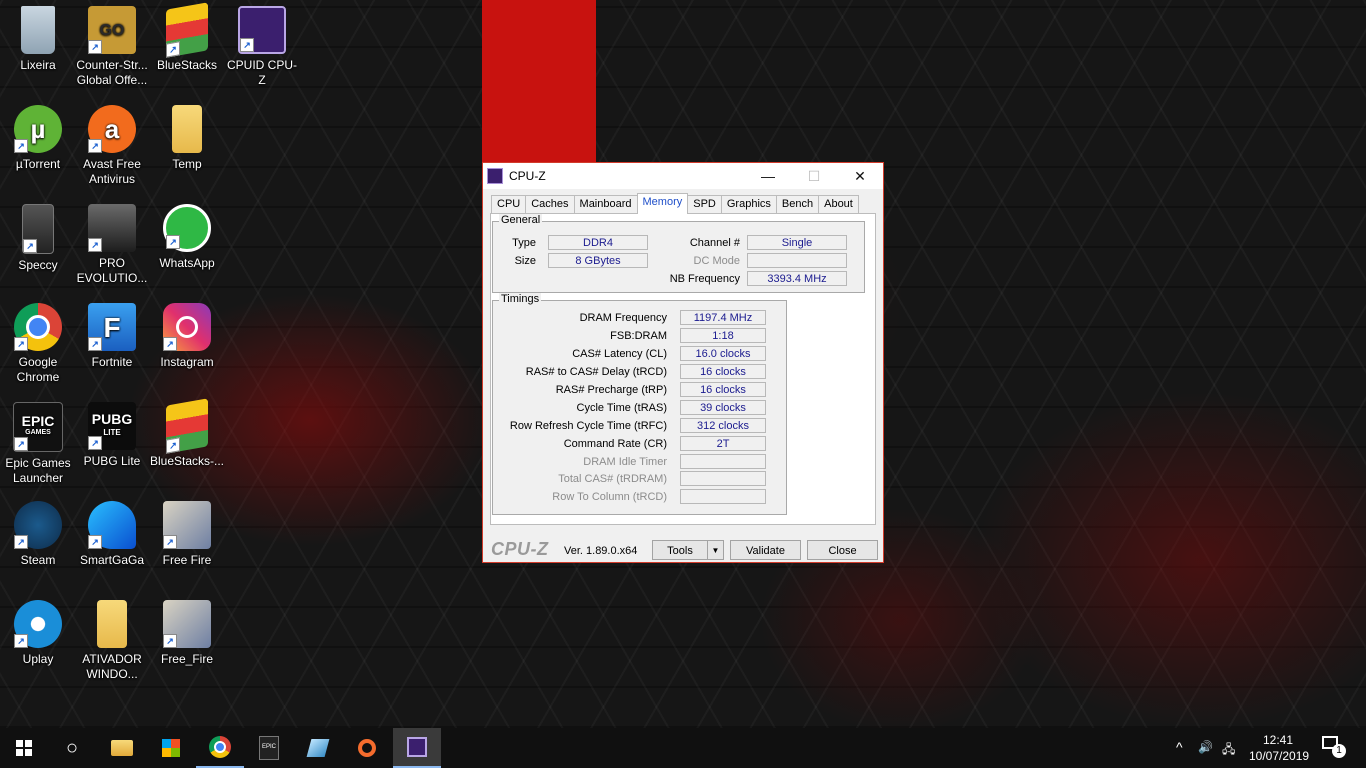 This screenshot has height=768, width=1366. I want to click on close-window-button: ✕, so click(860, 176).